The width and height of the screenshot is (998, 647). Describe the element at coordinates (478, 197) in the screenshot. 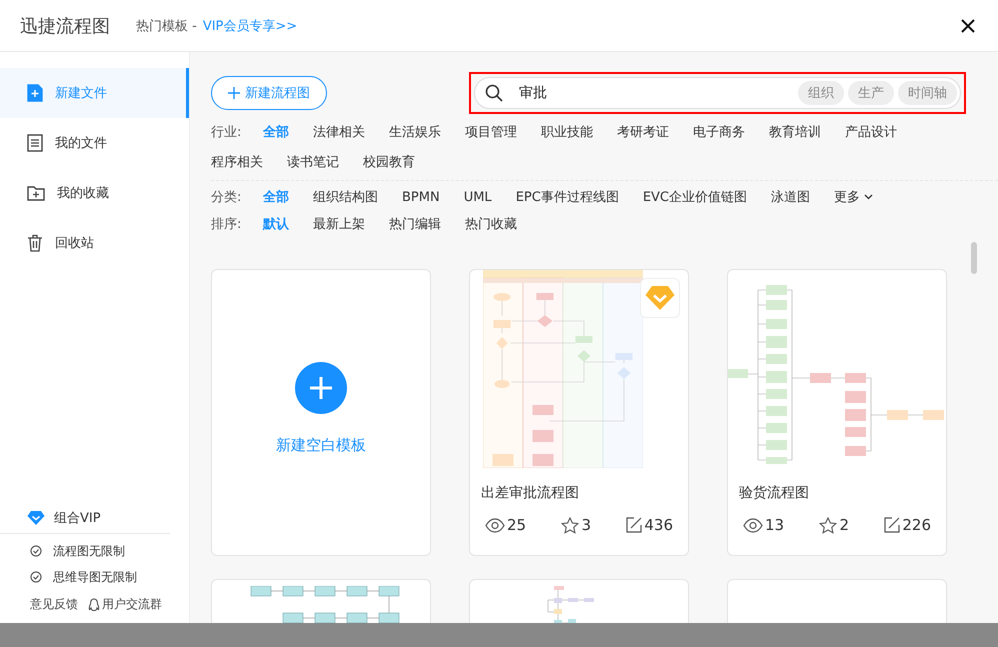

I see `filter-option: UML` at that location.